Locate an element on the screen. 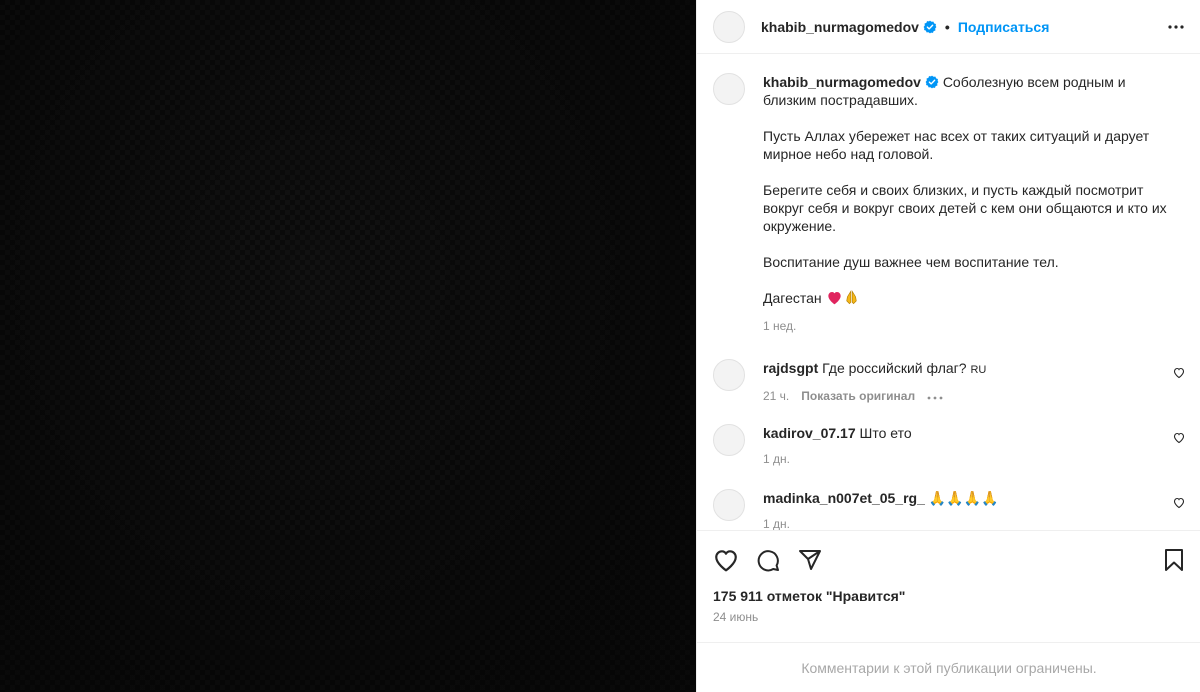 This screenshot has width=1200, height=692. comment-more-icon is located at coordinates (935, 396).